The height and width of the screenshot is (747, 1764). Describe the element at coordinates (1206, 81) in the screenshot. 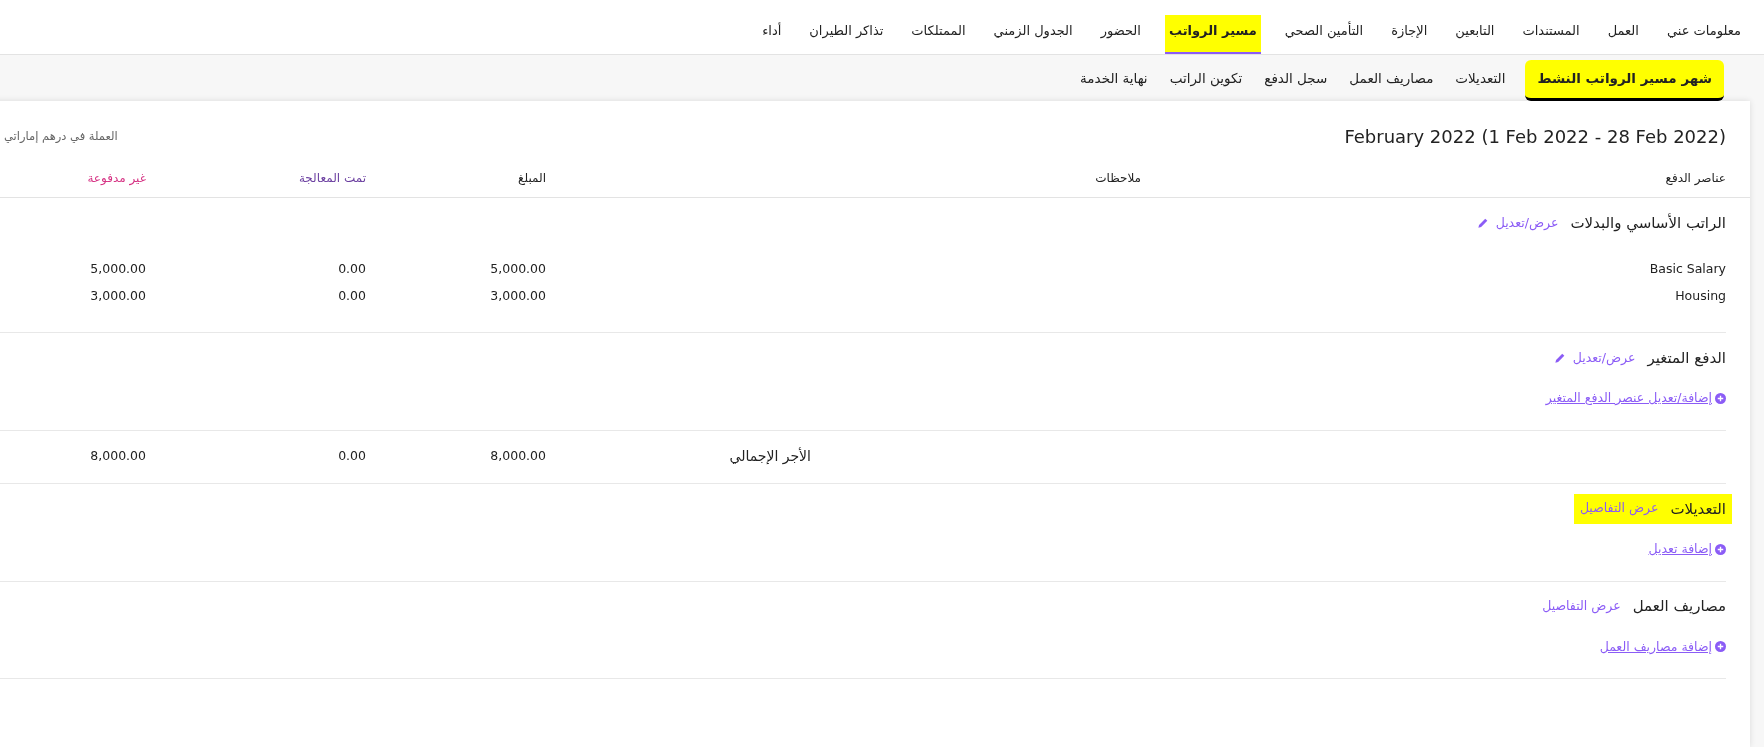

I see `sub-tab: تكوين الراتب` at that location.